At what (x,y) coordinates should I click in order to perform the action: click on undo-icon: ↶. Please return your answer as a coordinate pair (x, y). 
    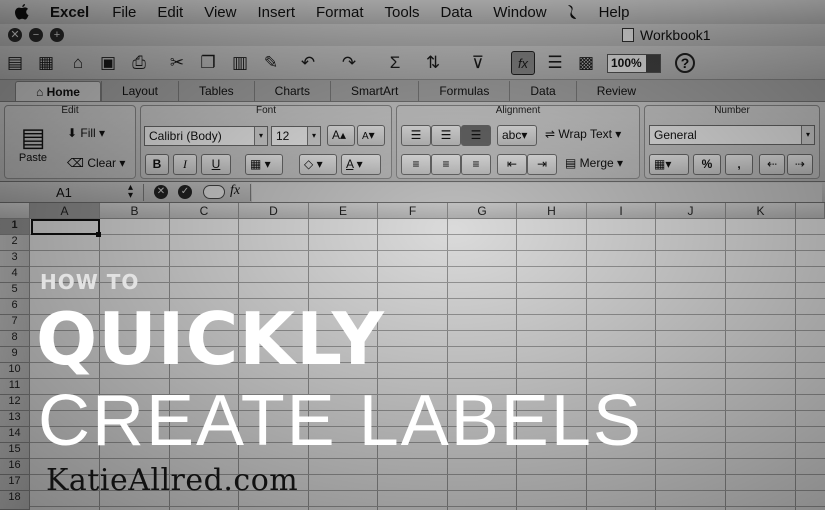
    Looking at the image, I should click on (308, 63).